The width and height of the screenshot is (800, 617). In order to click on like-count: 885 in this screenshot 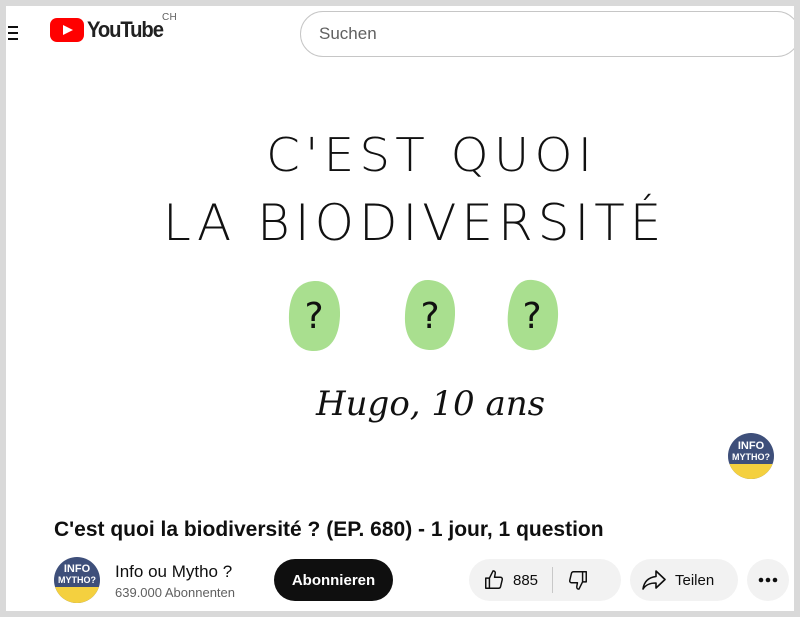, I will do `click(526, 580)`.